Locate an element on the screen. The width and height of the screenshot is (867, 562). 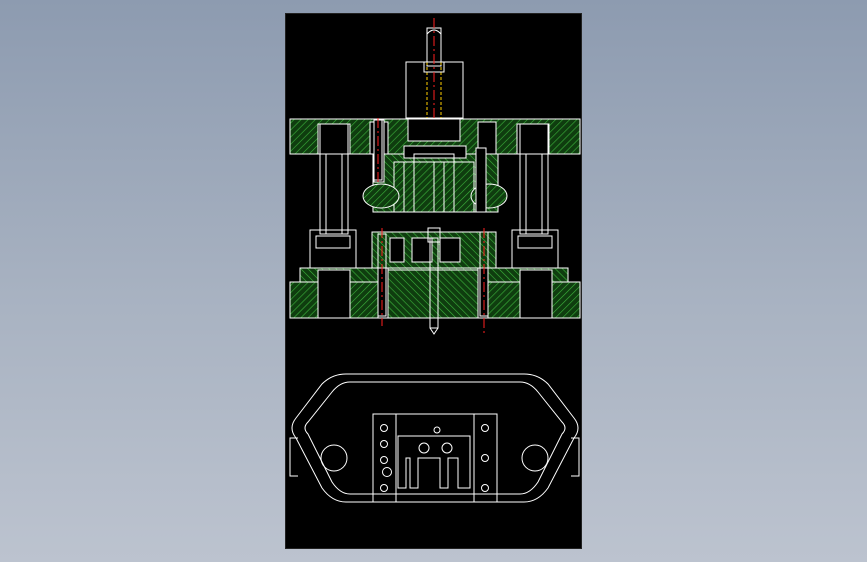
top-plan-view is located at coordinates (434, 438).